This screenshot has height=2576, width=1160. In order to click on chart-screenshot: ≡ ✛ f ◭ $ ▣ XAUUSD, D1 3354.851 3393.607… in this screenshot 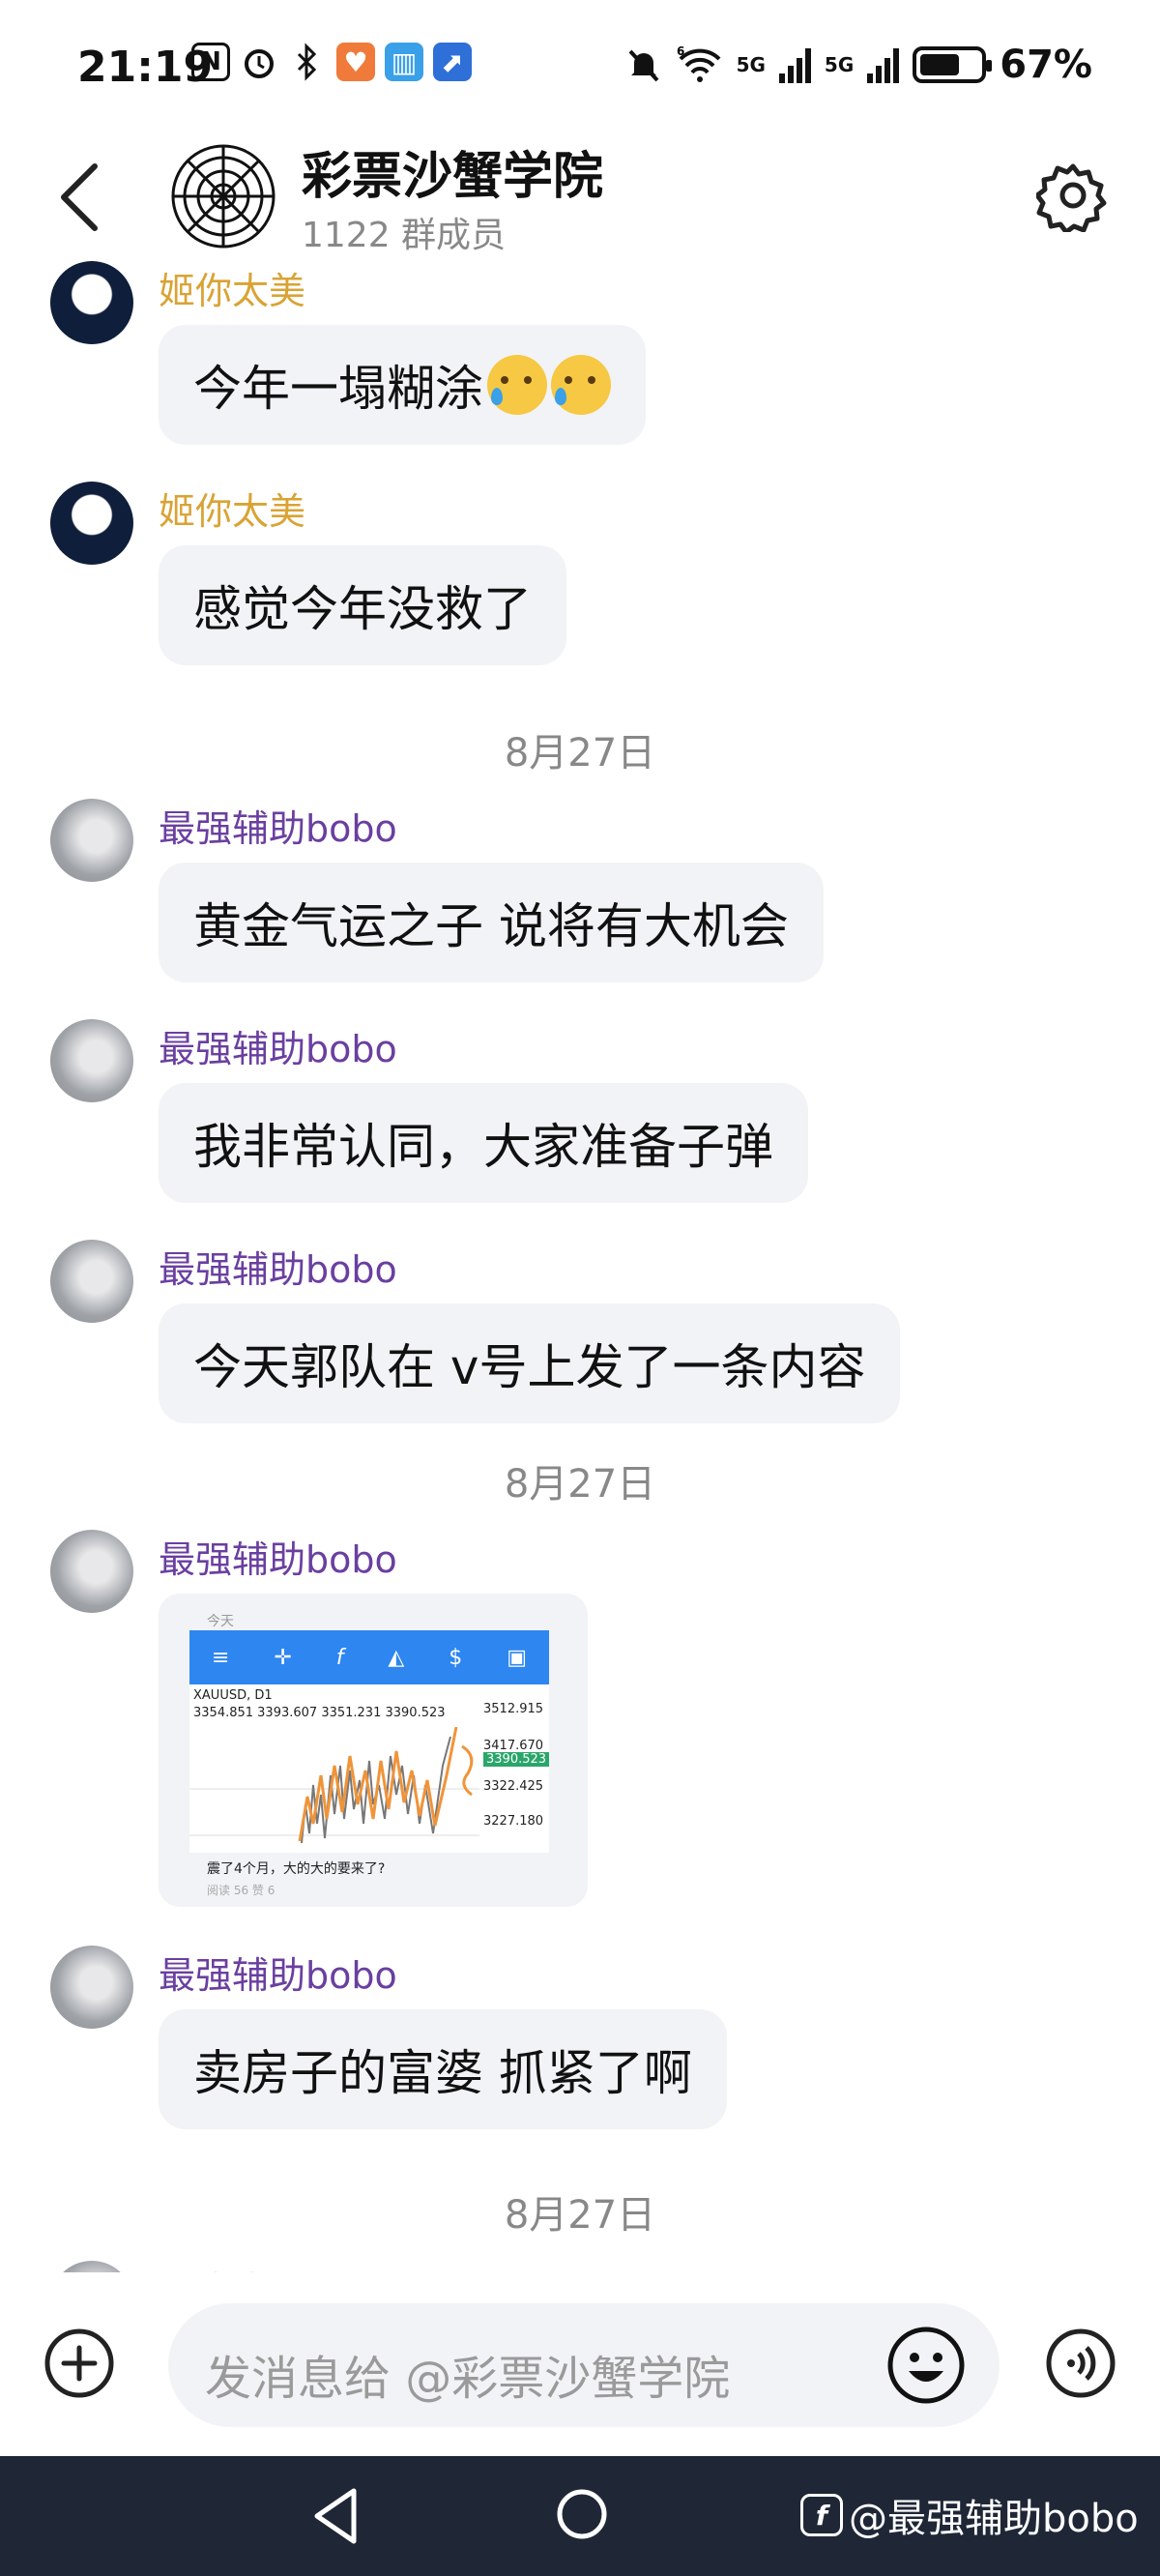, I will do `click(369, 1741)`.